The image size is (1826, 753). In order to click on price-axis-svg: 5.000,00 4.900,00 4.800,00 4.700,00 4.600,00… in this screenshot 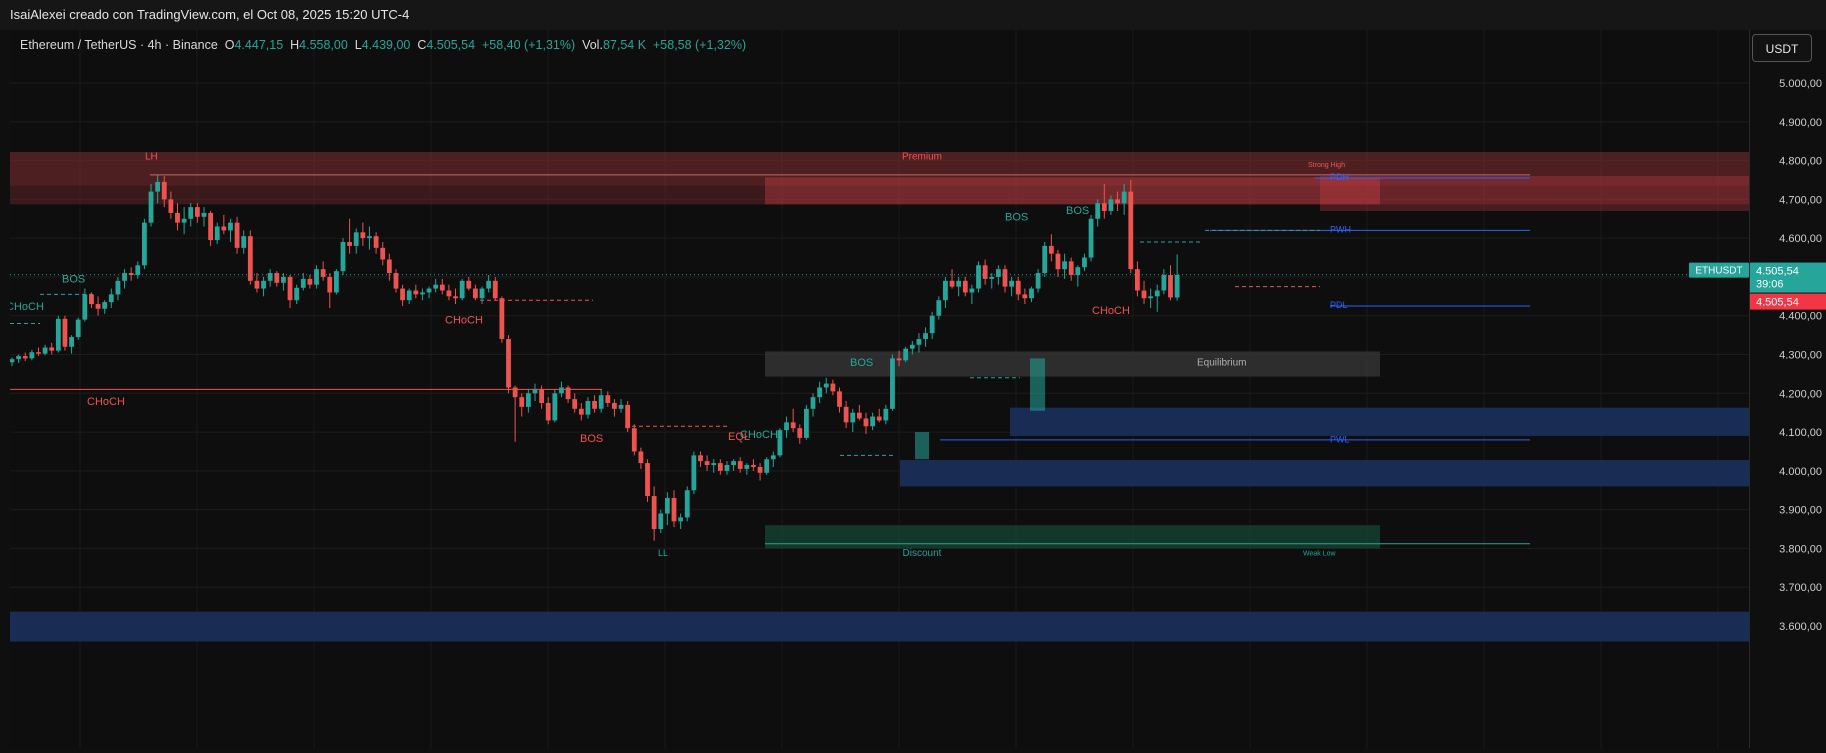, I will do `click(1788, 389)`.